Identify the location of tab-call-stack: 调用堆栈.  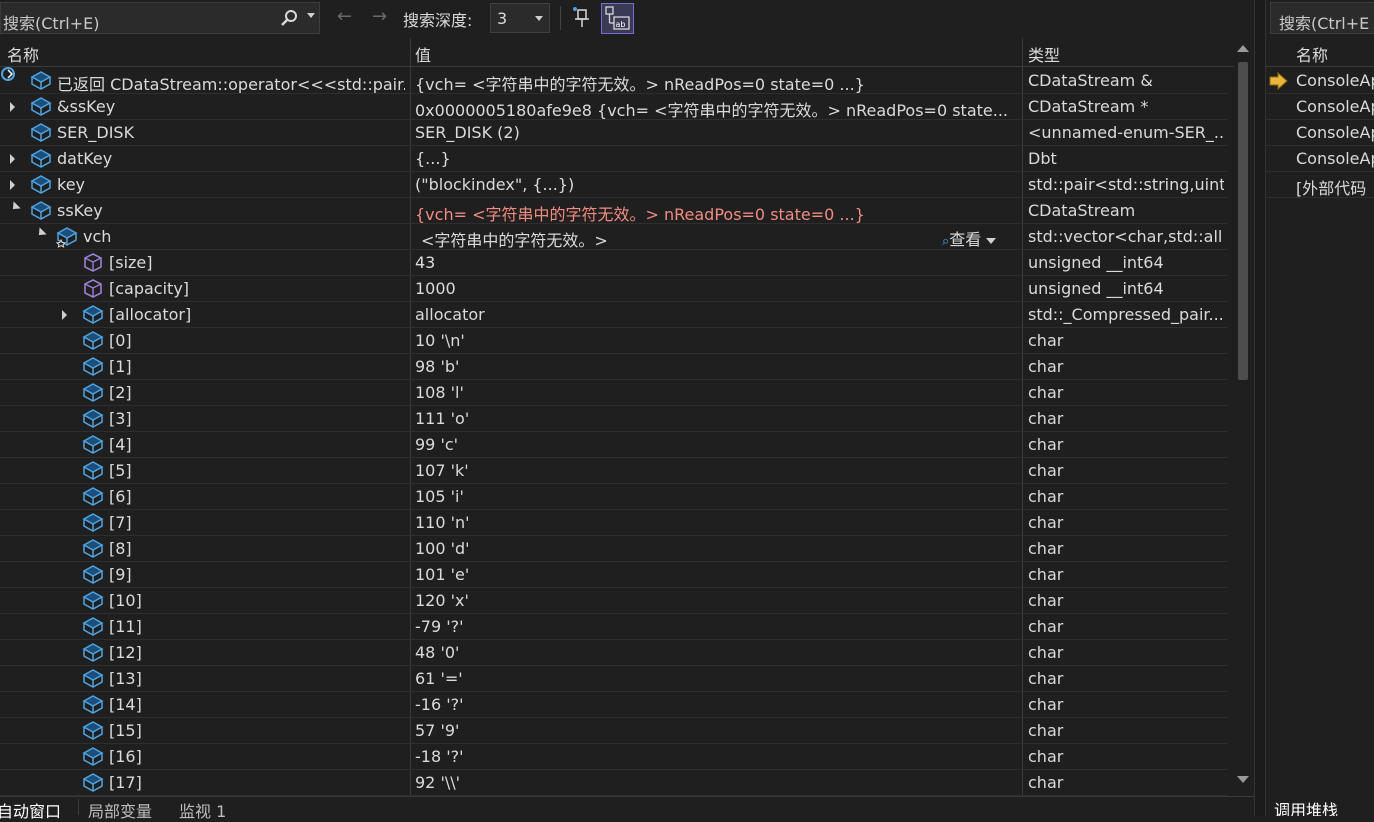
(1306, 806).